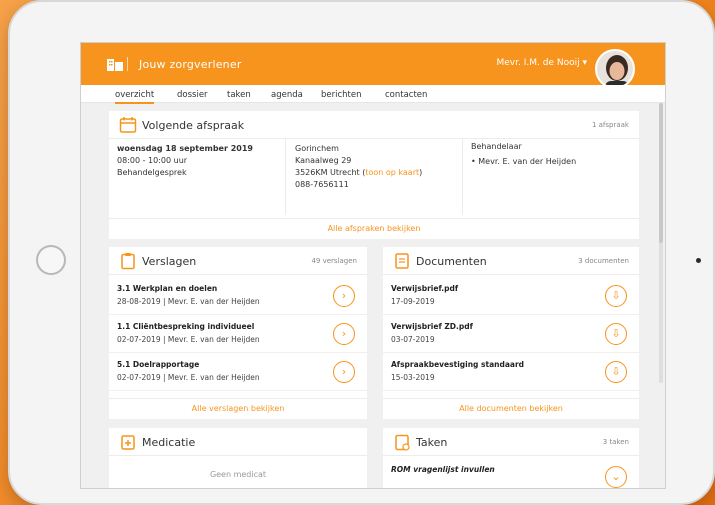 Image resolution: width=715 pixels, height=505 pixels. What do you see at coordinates (158, 364) in the screenshot?
I see `report-title: 5.1 Doelrapportage` at bounding box center [158, 364].